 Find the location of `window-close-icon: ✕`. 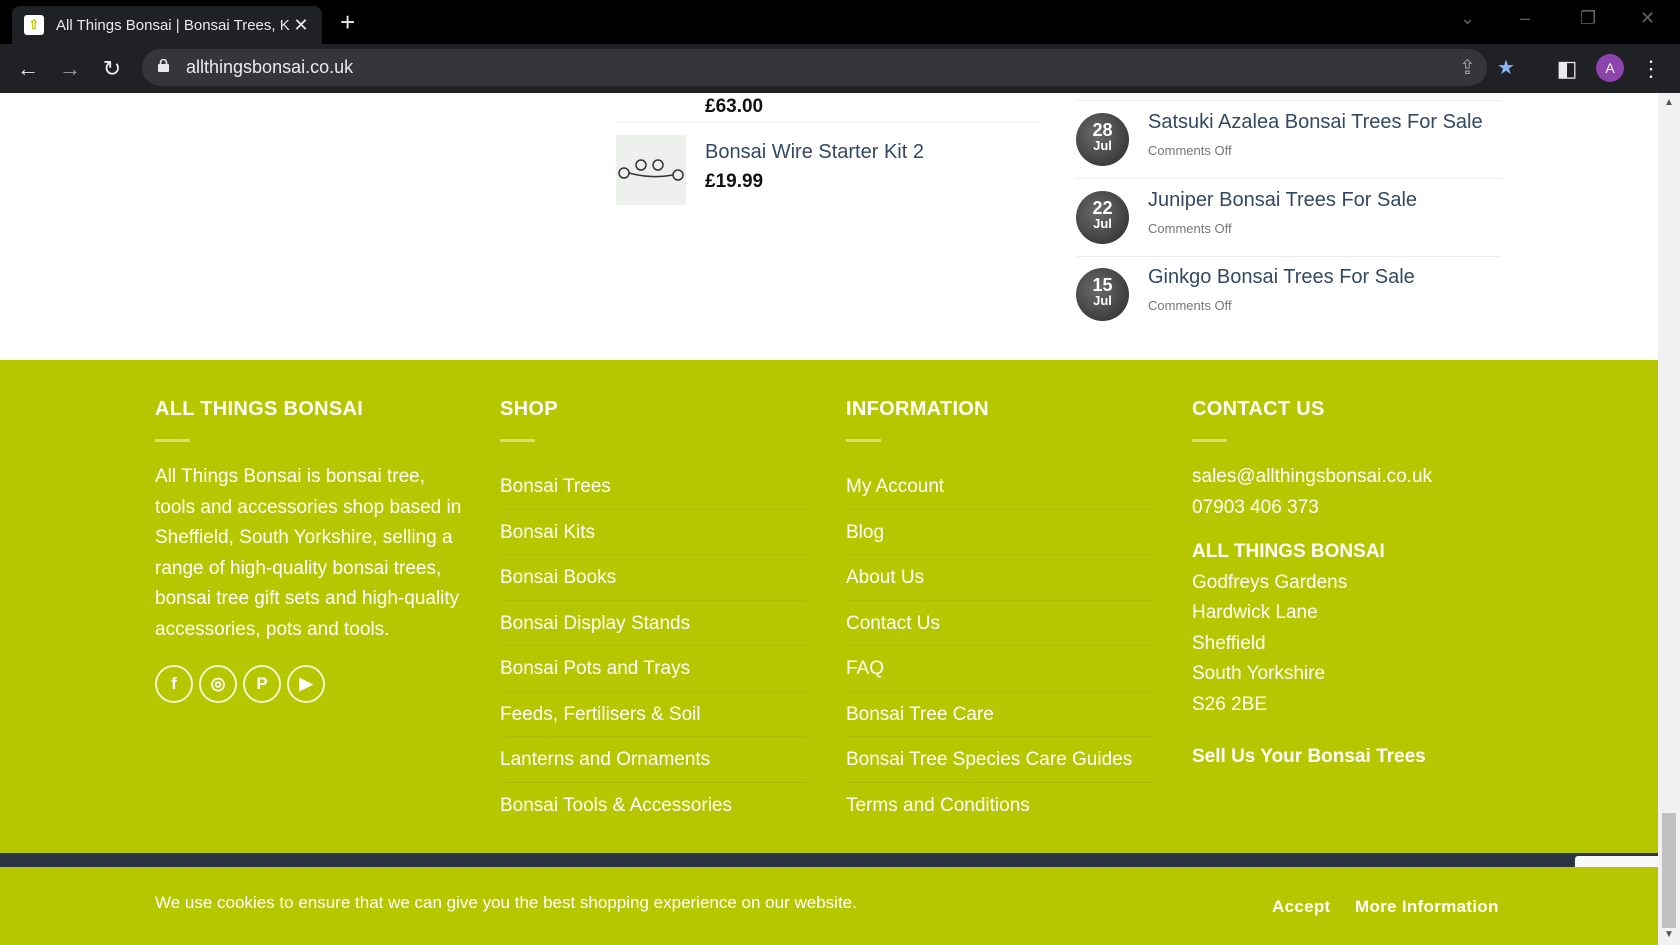

window-close-icon: ✕ is located at coordinates (1647, 18).